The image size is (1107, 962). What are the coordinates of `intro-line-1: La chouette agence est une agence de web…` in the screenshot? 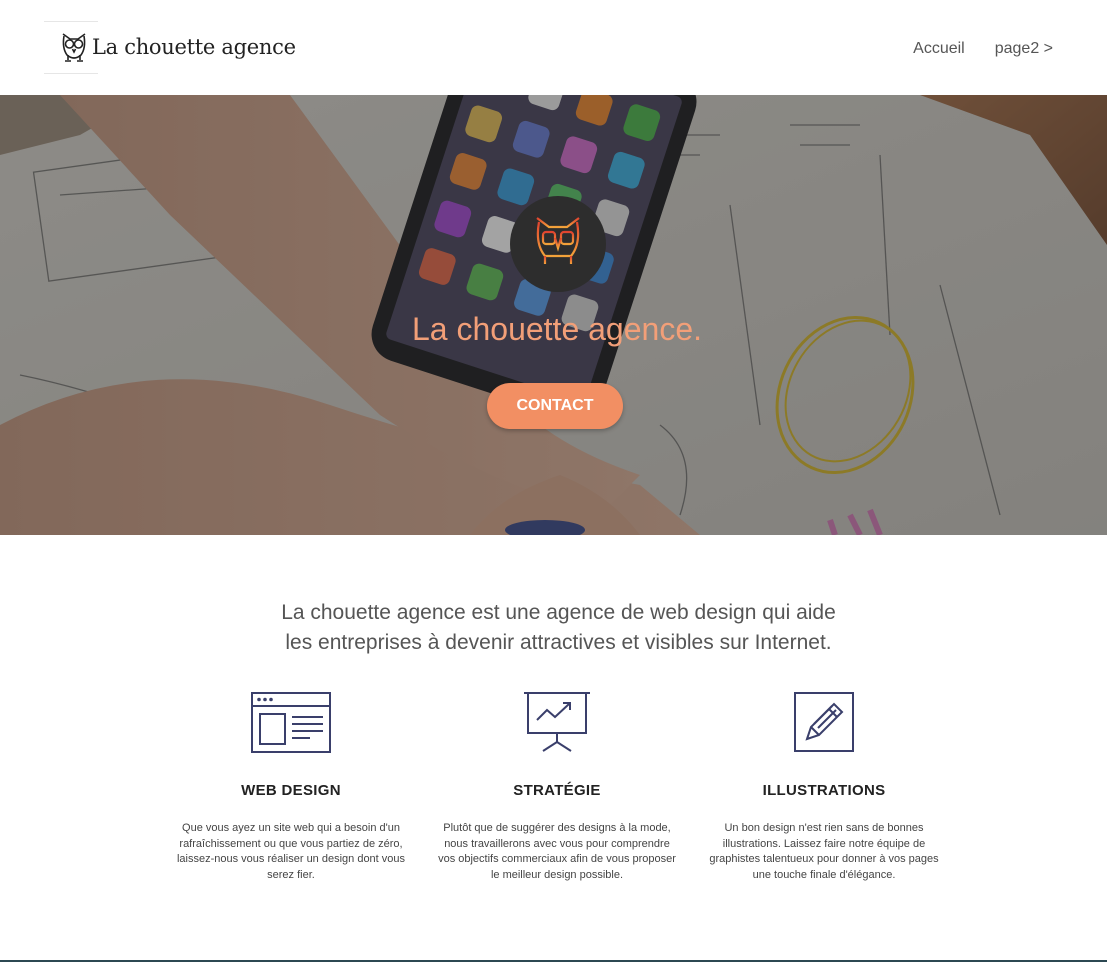 It's located at (558, 612).